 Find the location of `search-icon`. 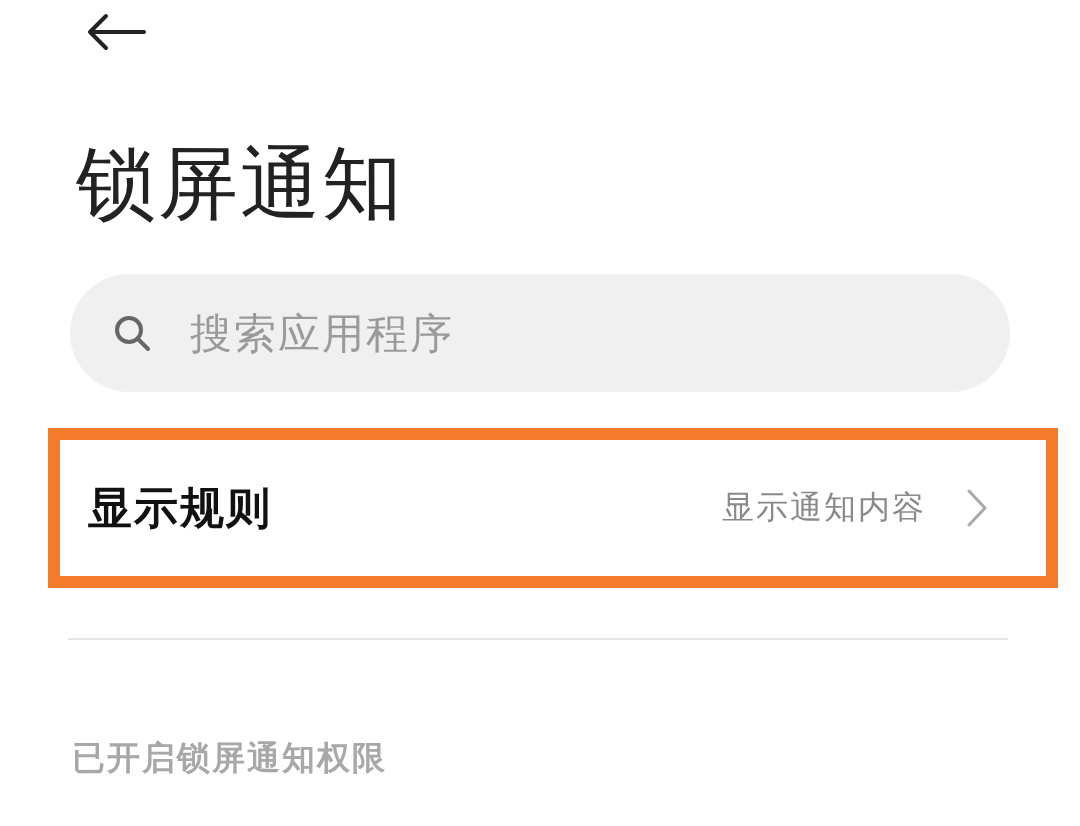

search-icon is located at coordinates (132, 333).